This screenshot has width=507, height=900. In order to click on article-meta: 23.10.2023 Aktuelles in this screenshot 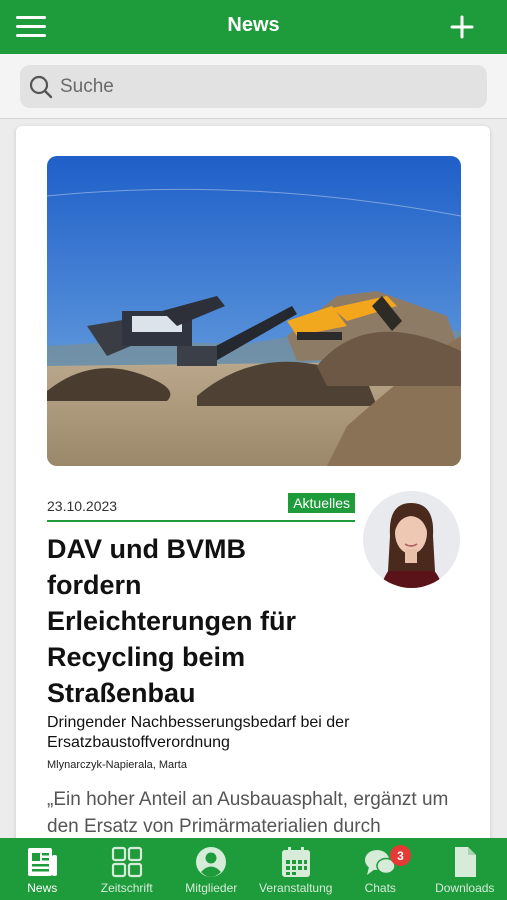, I will do `click(201, 507)`.